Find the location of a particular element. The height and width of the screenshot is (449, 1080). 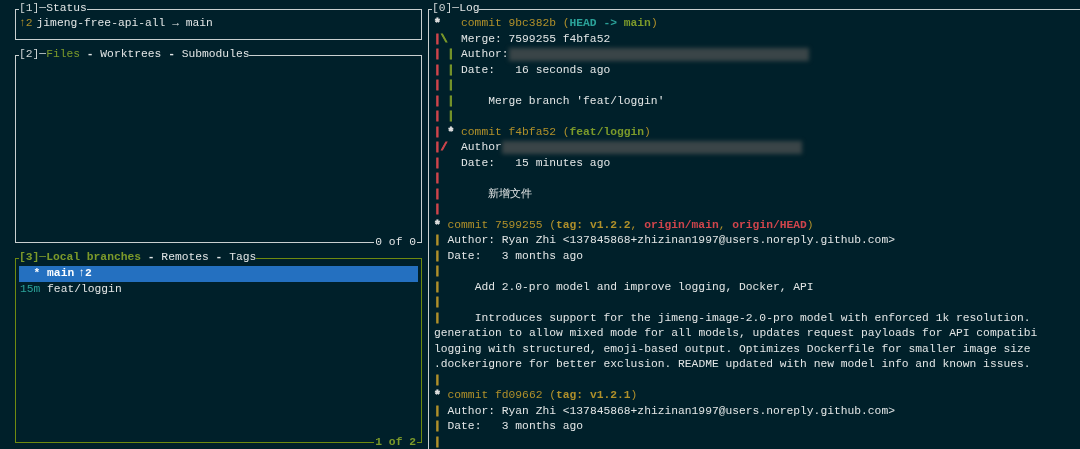

log-line: Author is located at coordinates (481, 147).